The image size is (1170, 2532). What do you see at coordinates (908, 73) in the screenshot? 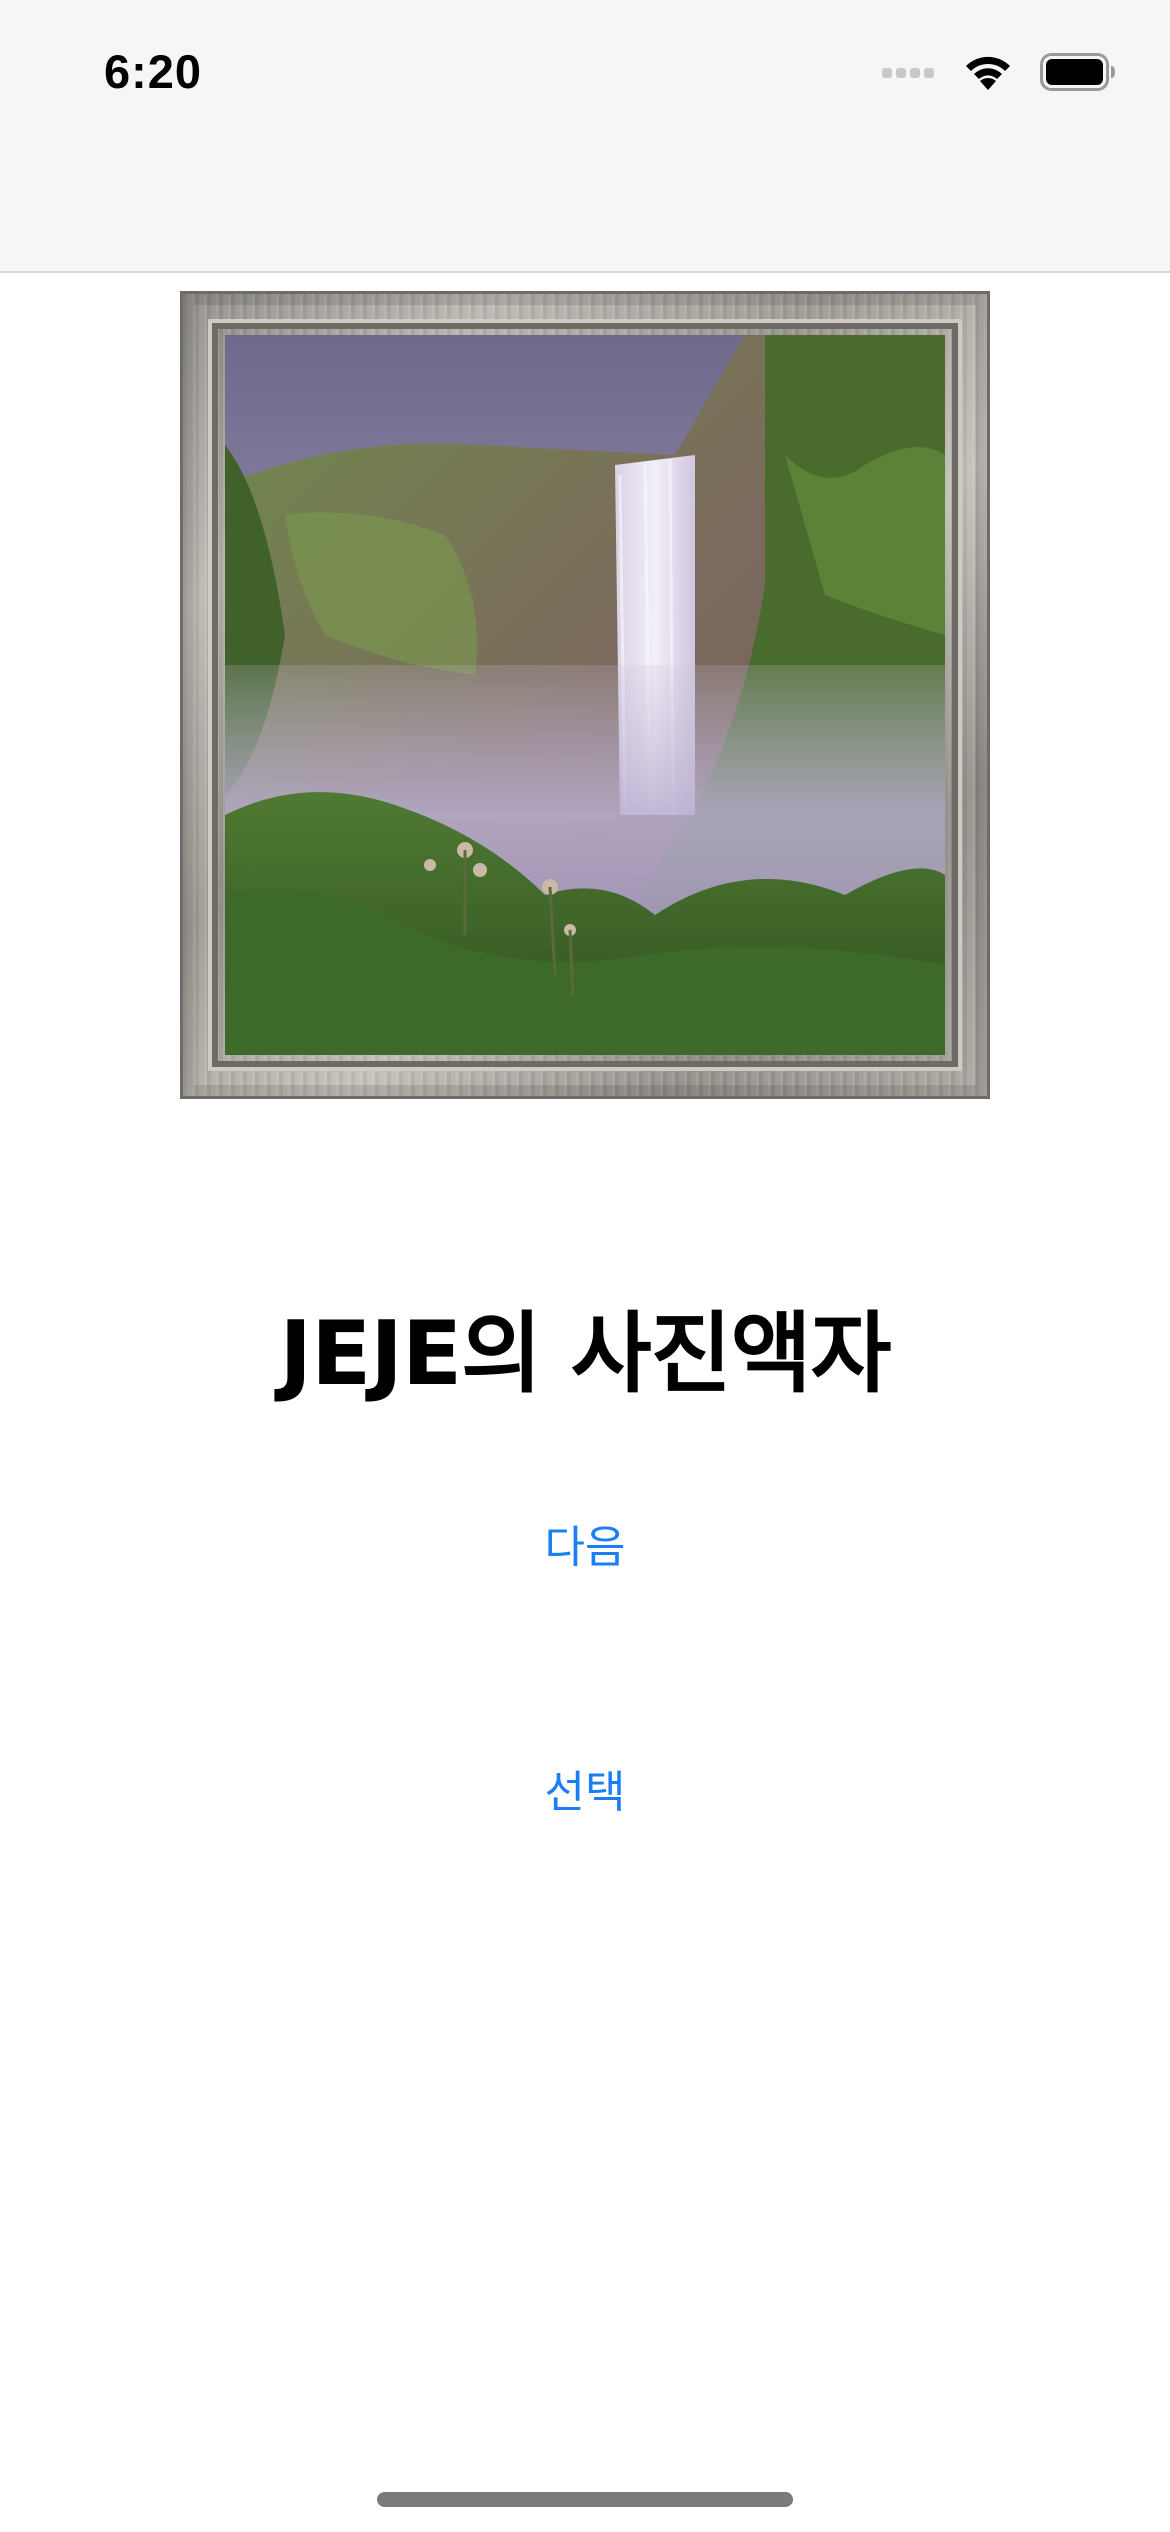
I see `cellular-signal-icon` at bounding box center [908, 73].